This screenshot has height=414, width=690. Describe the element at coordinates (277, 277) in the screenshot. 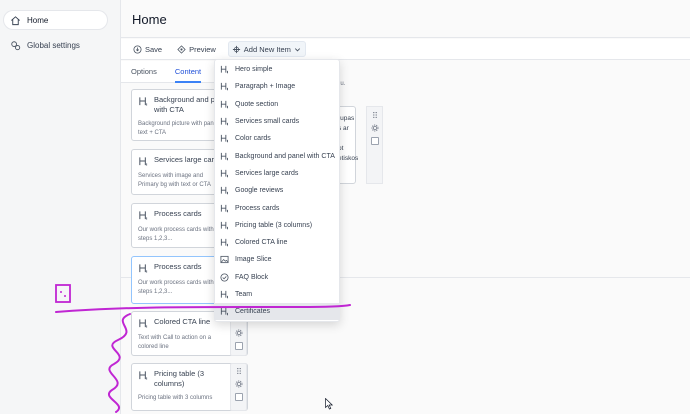

I see `menu-item-faq-block: FAQ Block` at that location.